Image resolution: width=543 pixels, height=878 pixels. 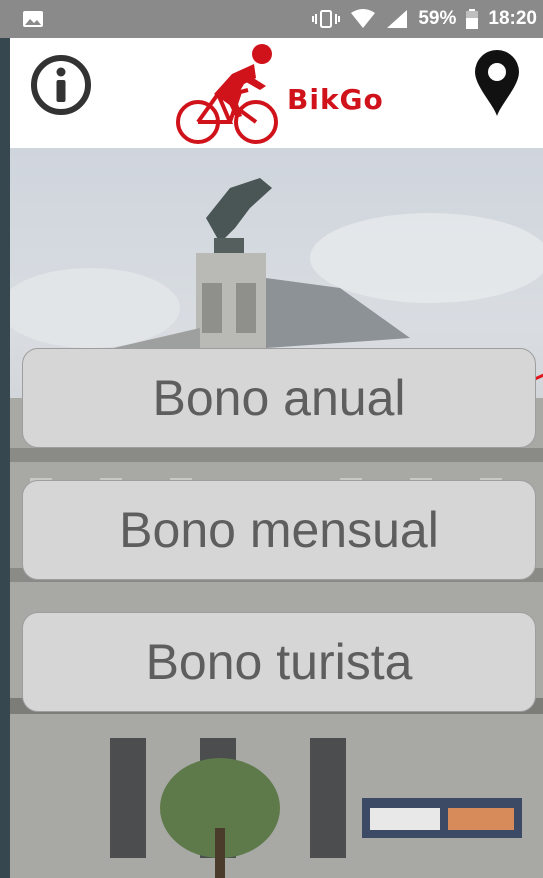 What do you see at coordinates (397, 19) in the screenshot?
I see `signal-icon` at bounding box center [397, 19].